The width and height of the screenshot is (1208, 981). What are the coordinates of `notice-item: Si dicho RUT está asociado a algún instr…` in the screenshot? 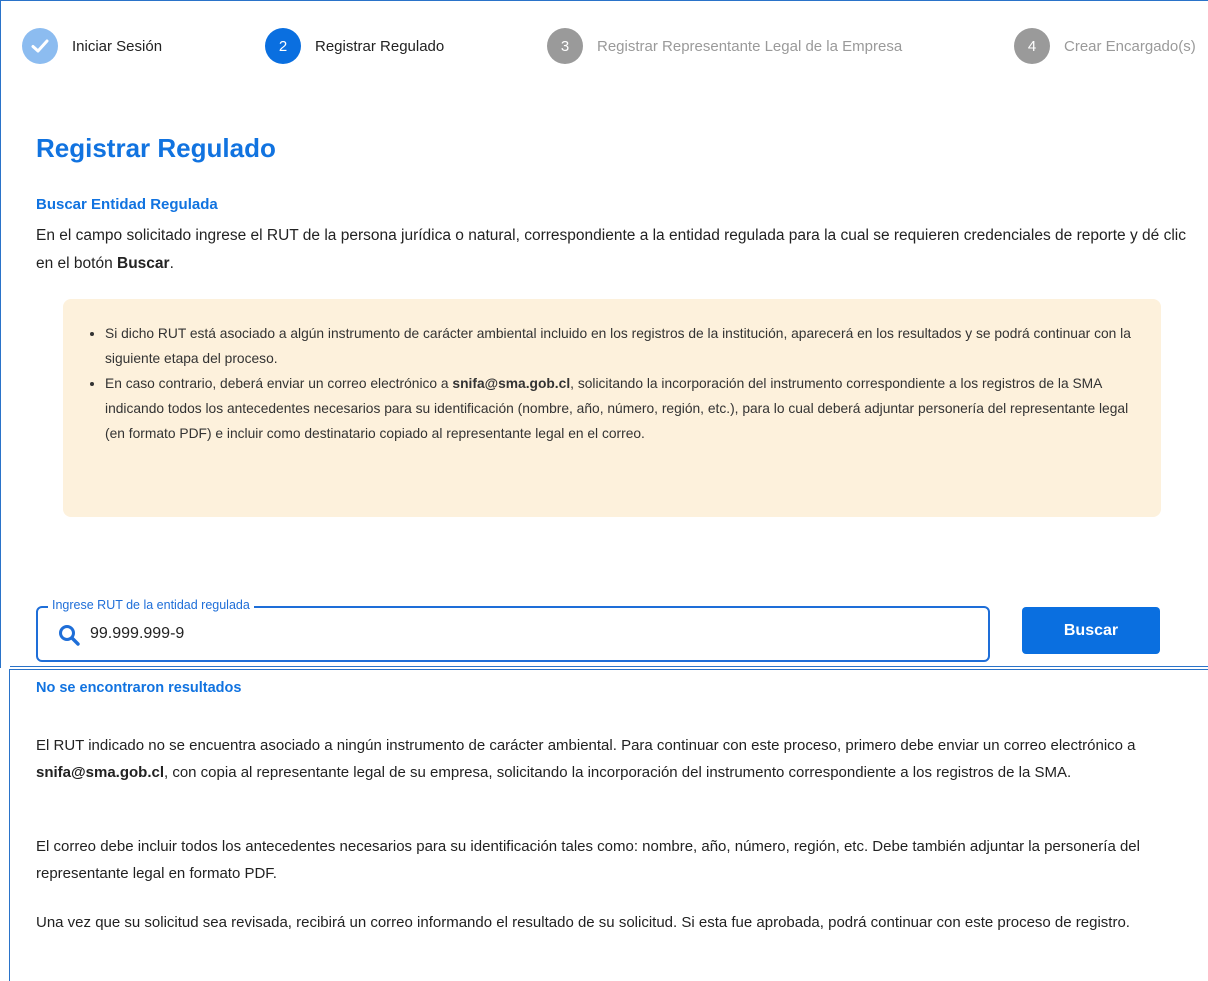 It's located at (618, 346).